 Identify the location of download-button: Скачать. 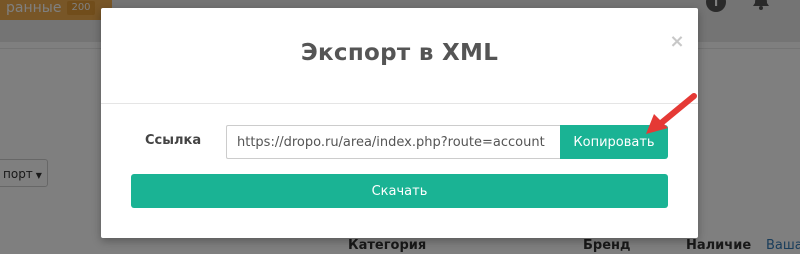
(399, 191).